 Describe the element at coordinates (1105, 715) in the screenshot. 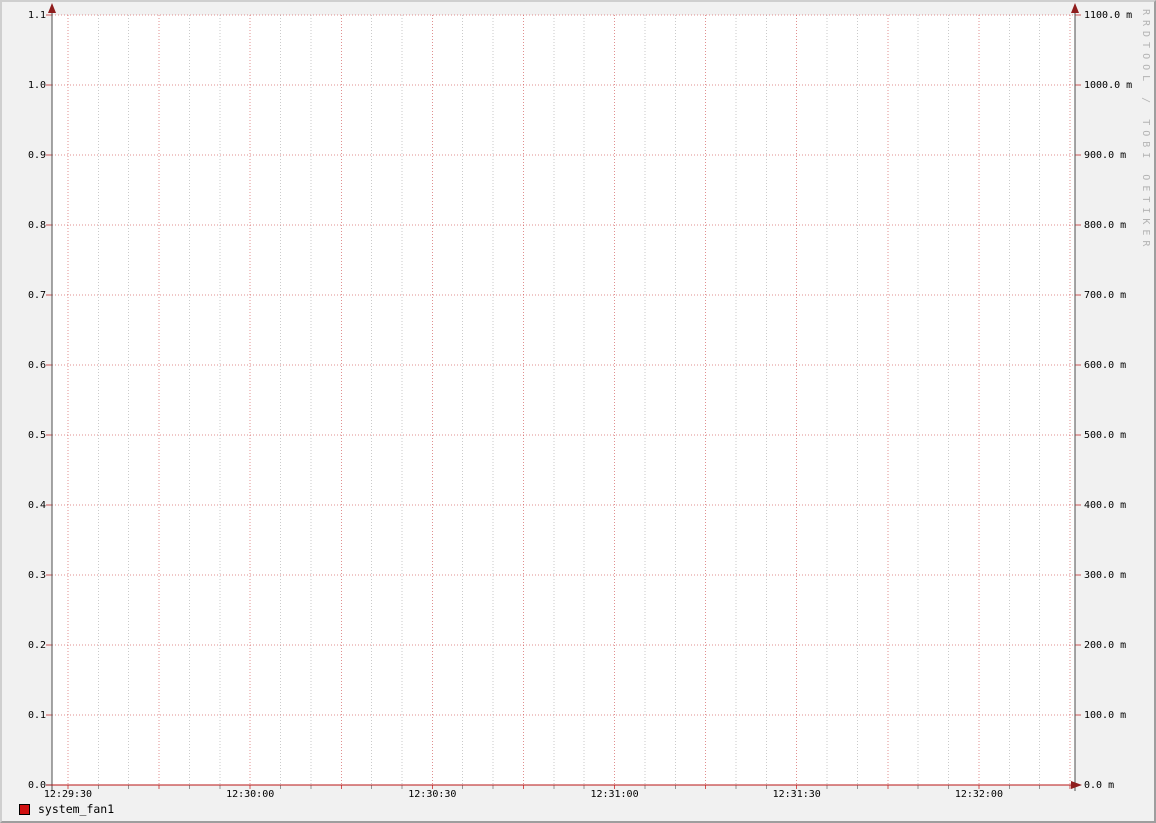

I see `y-axis-tick-label-right: 100.0 m` at that location.